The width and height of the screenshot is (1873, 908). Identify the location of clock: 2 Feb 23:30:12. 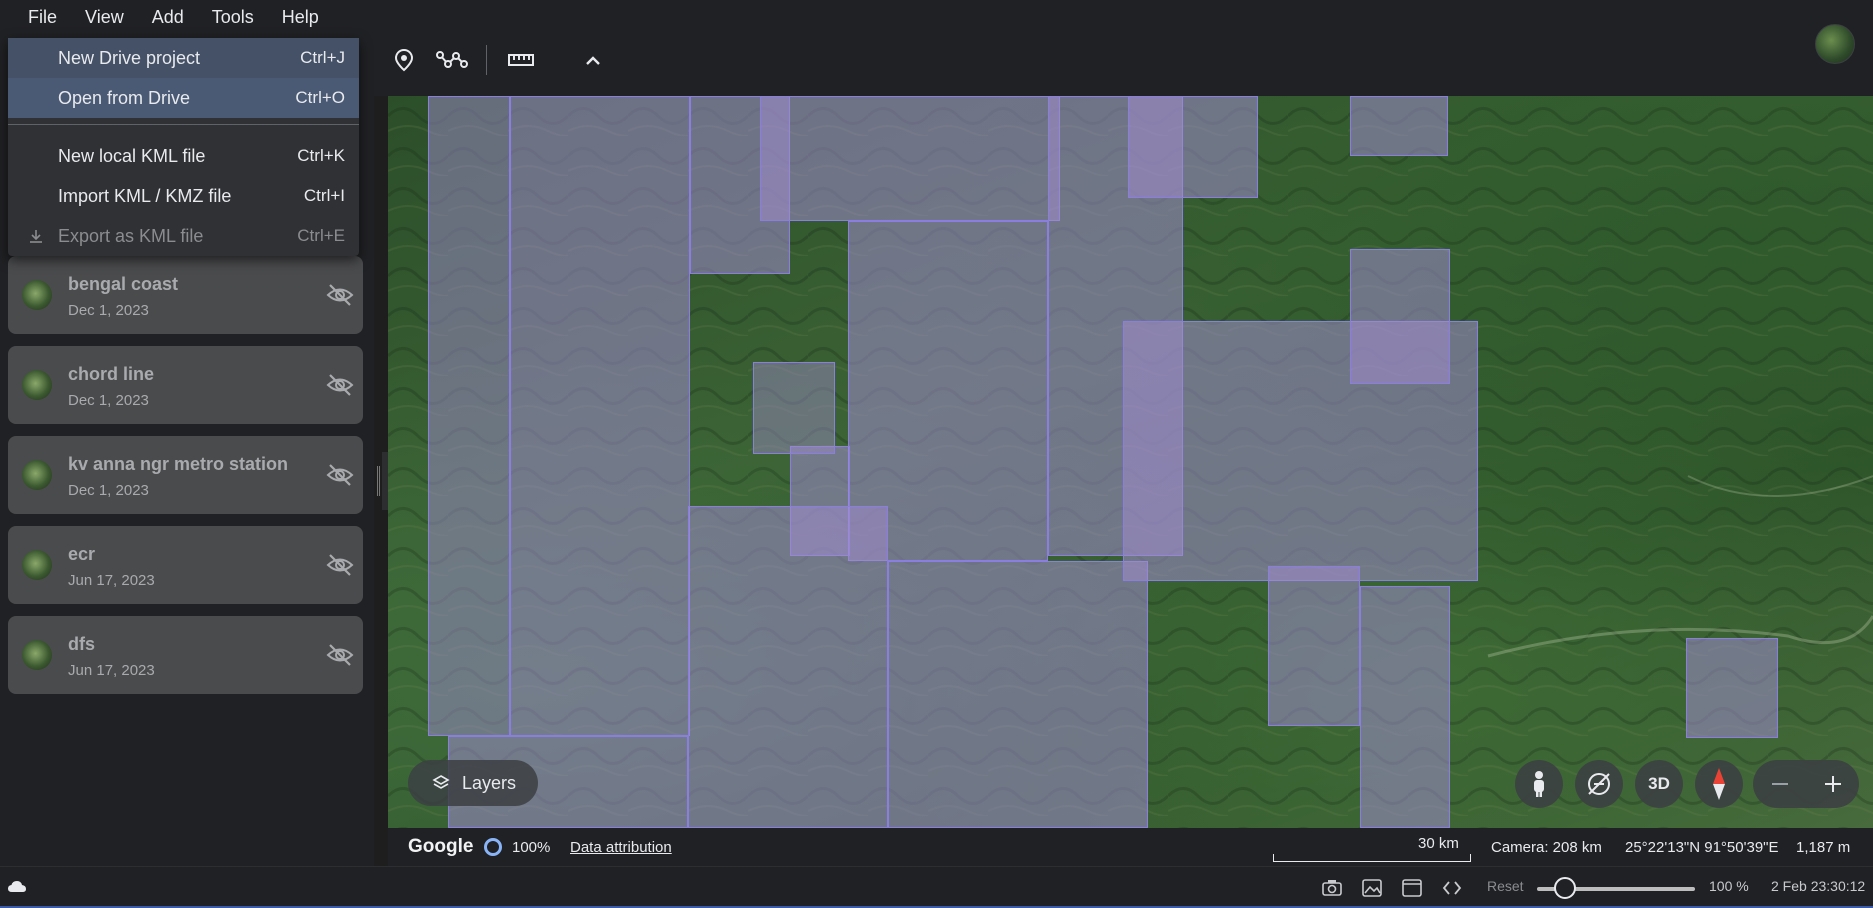
(1818, 886).